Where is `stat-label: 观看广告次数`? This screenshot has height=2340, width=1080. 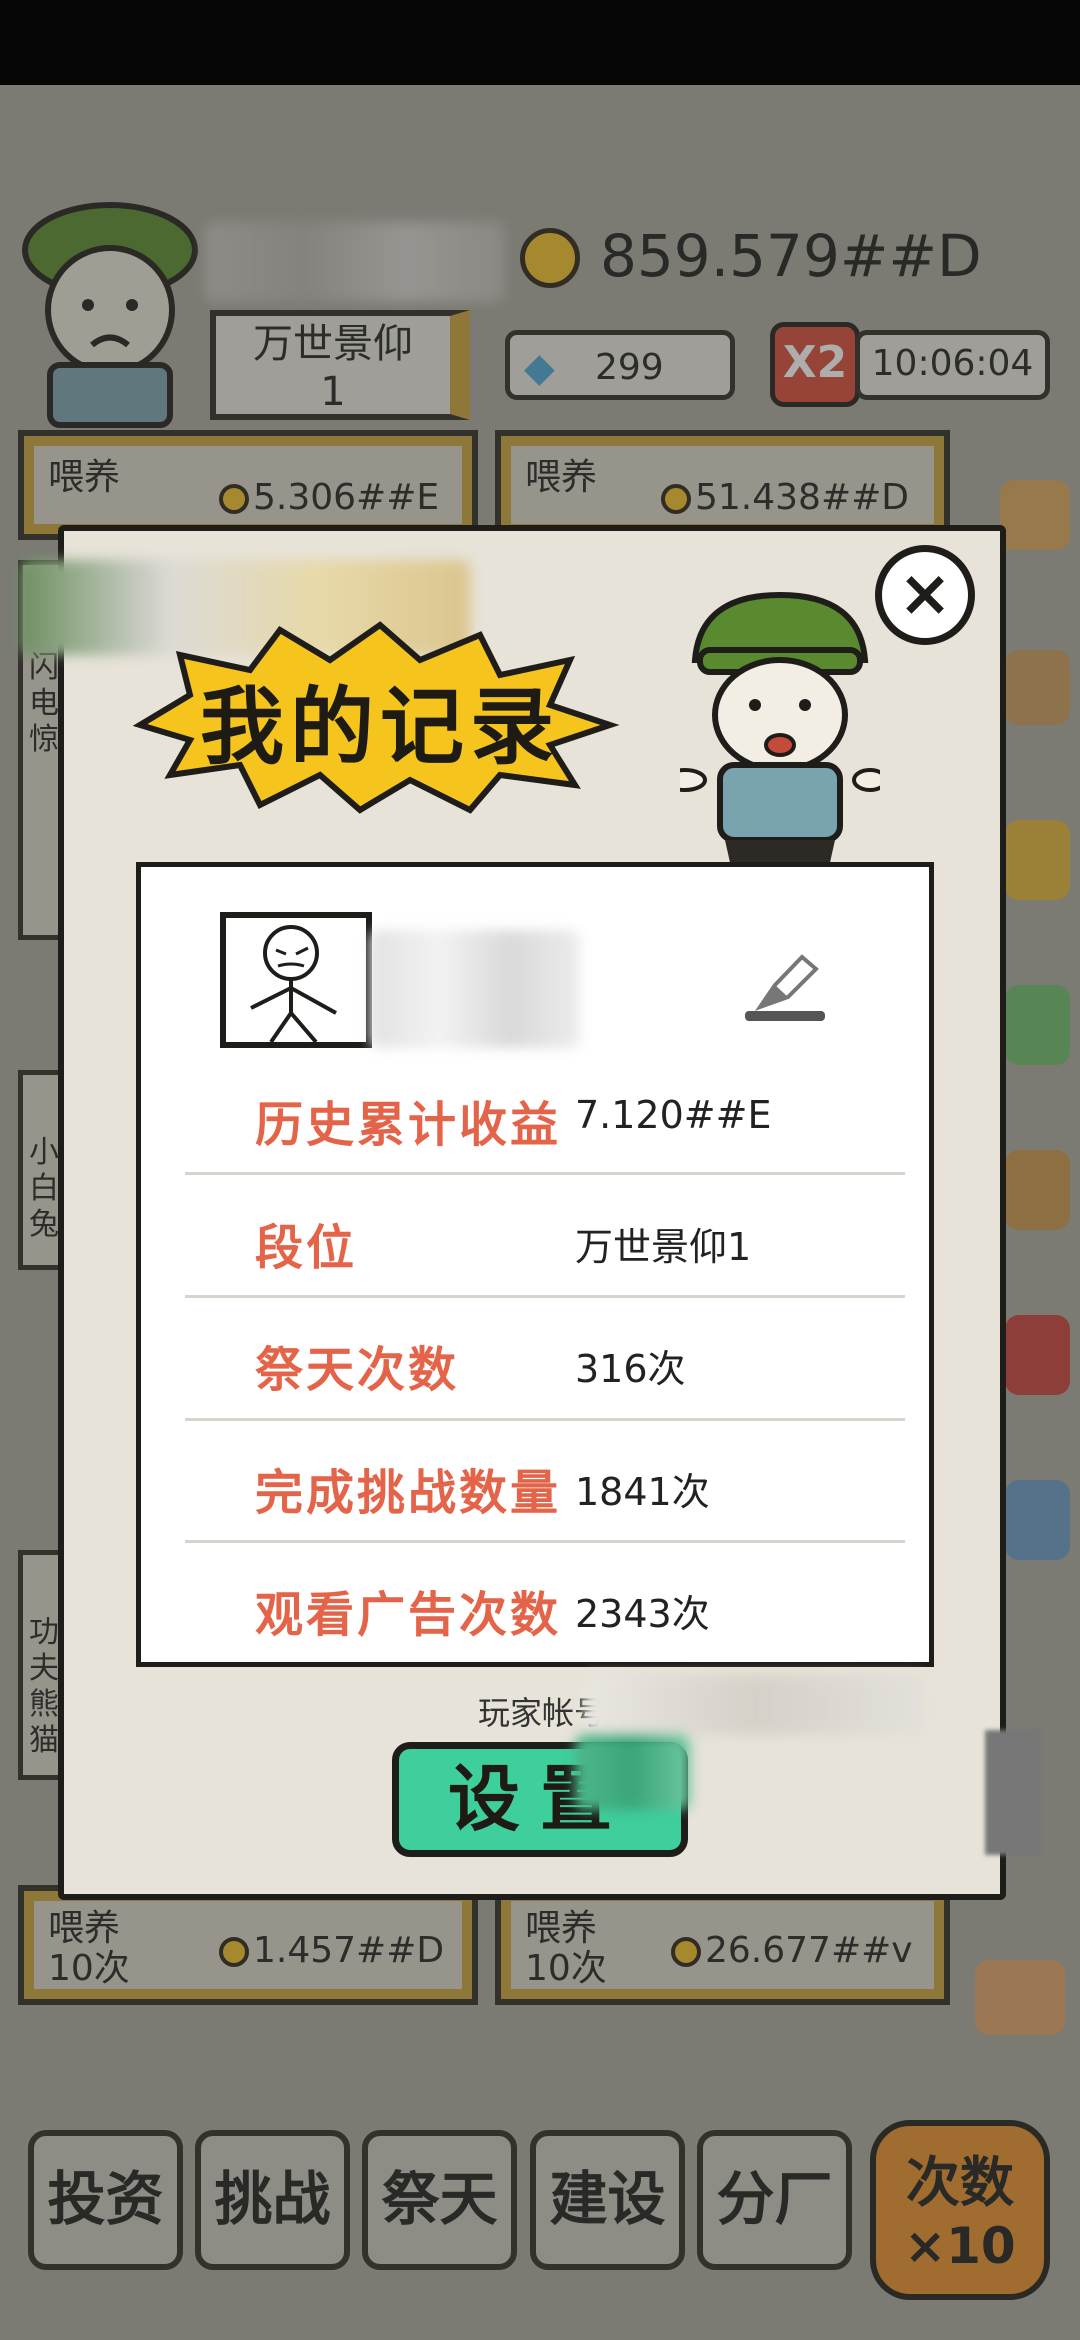 stat-label: 观看广告次数 is located at coordinates (408, 1615).